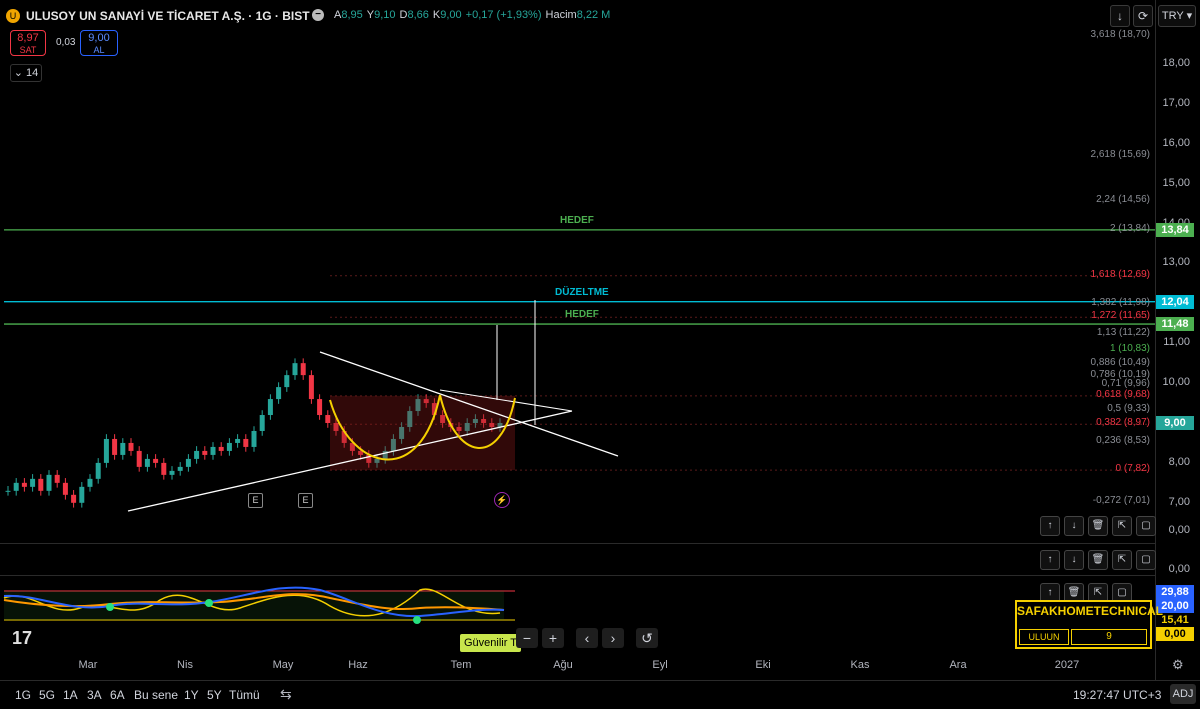 This screenshot has height=709, width=1200. I want to click on fib-level-label: 0,382 (8,97), so click(1123, 423).